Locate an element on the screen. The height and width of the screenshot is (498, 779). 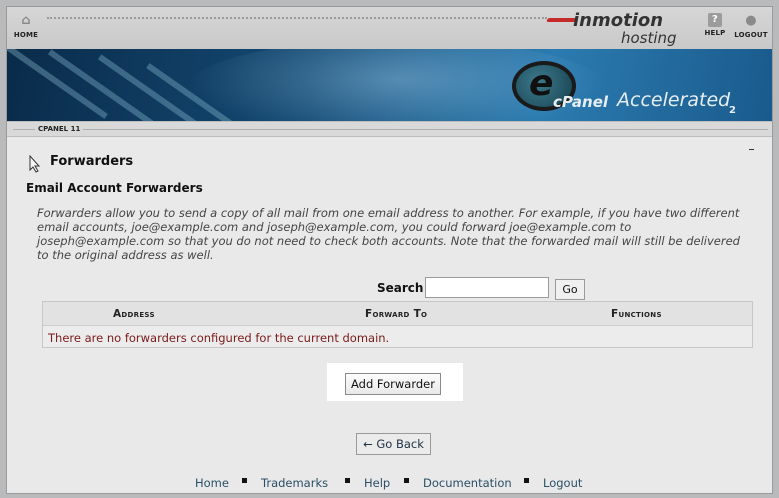
home-label: HOME is located at coordinates (26, 35).